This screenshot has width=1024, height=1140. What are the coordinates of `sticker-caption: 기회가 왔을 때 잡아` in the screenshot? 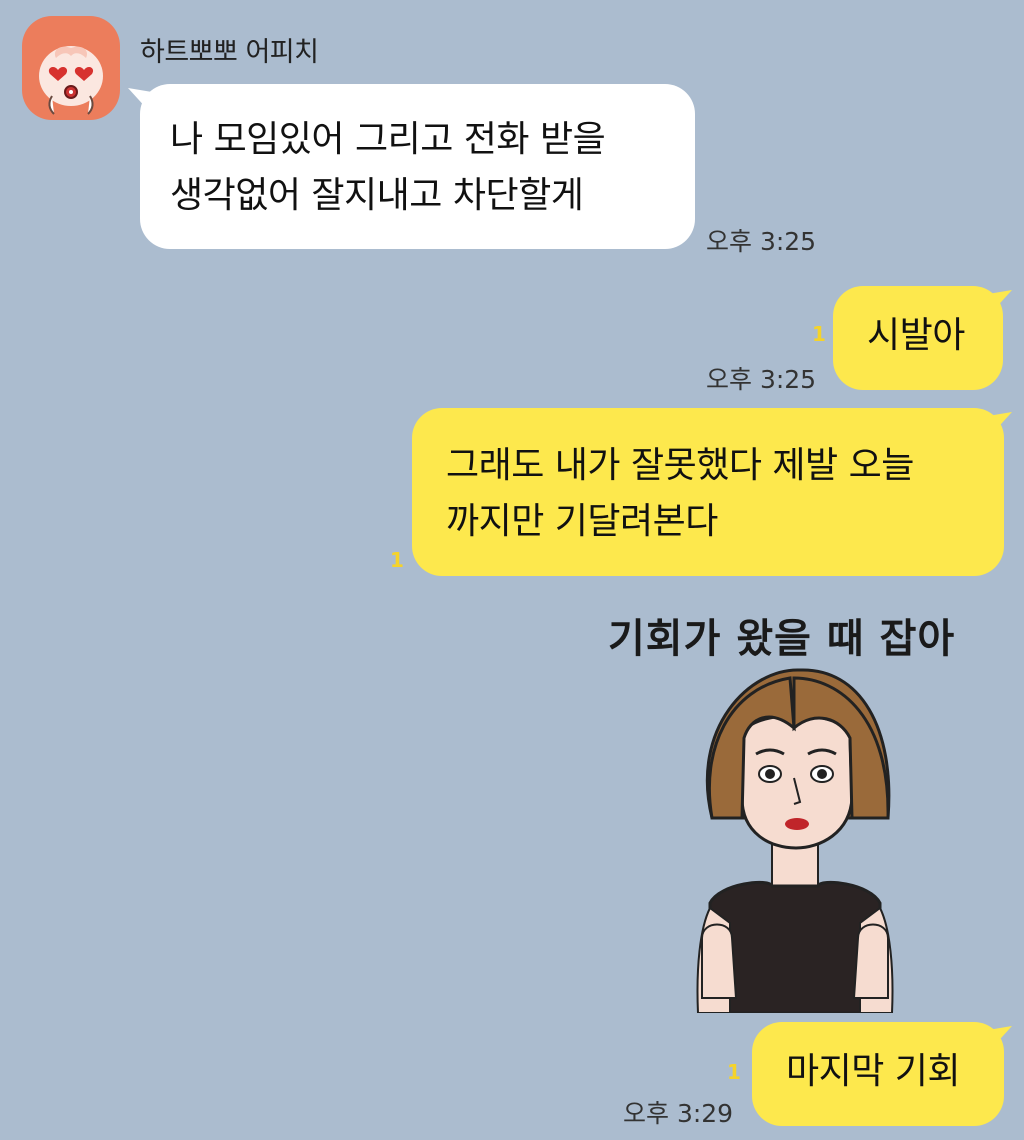 It's located at (782, 639).